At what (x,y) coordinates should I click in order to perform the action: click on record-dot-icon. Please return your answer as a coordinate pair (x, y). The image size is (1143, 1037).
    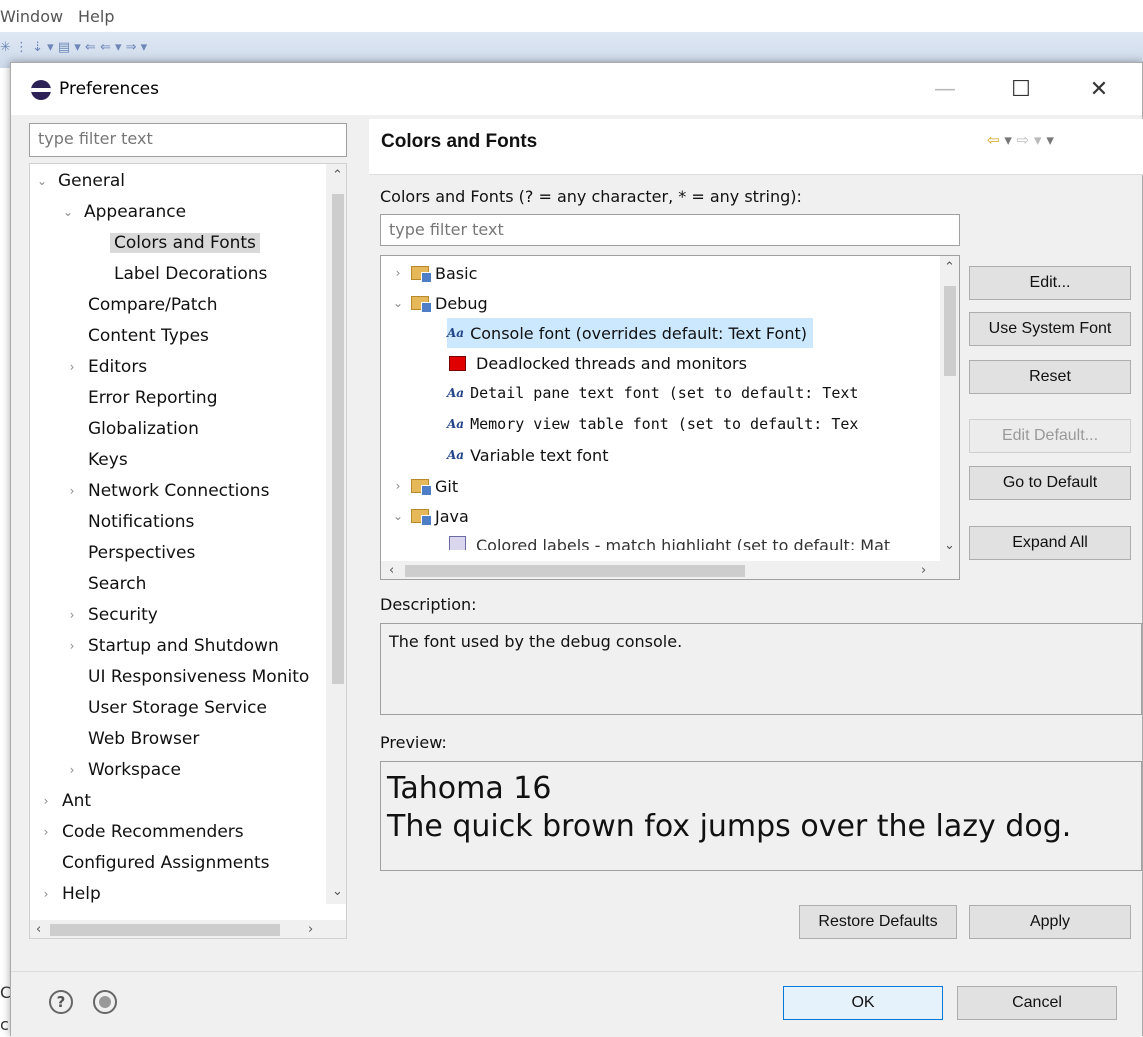
    Looking at the image, I should click on (105, 1002).